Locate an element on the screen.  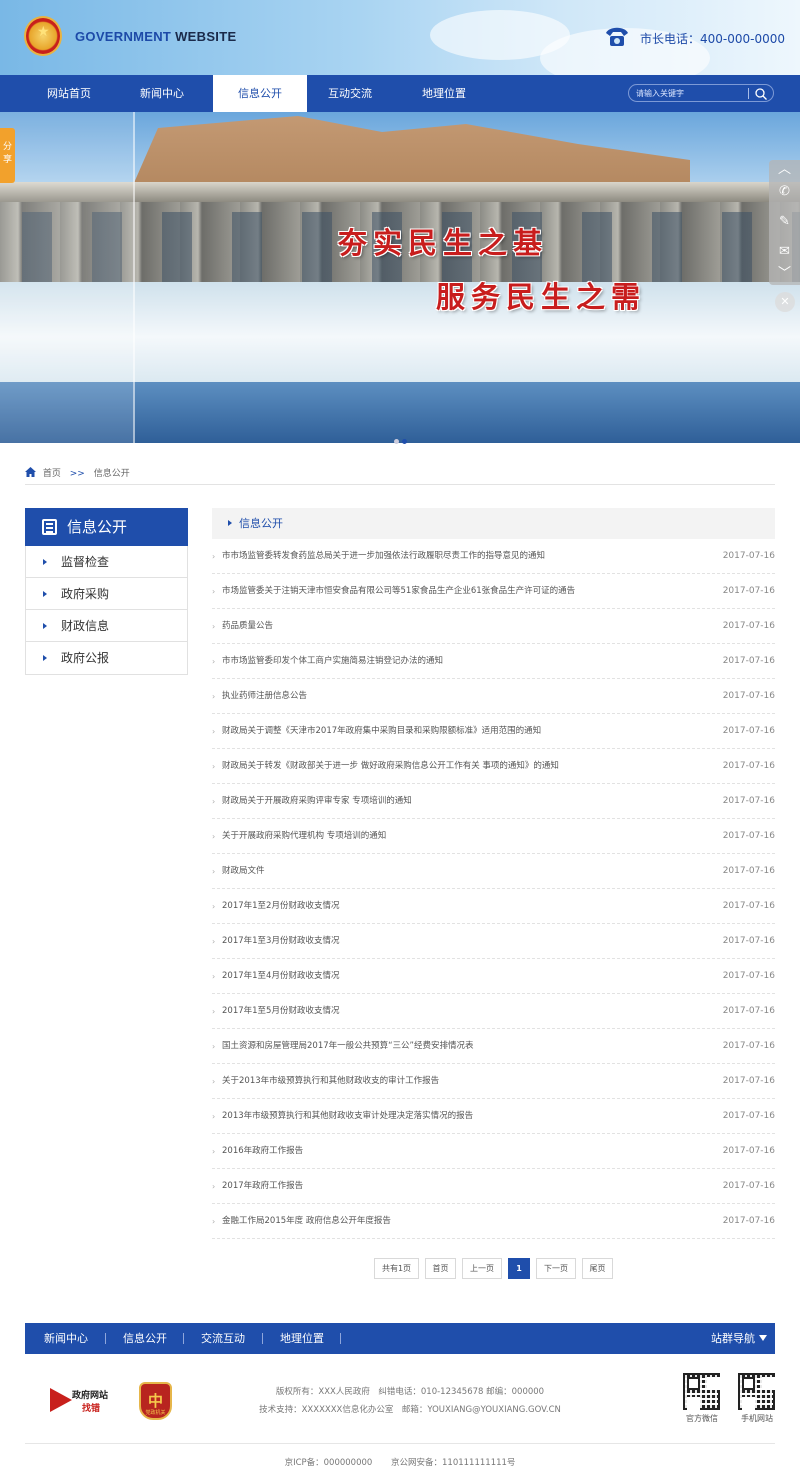
last-page-button: 尾页 is located at coordinates (597, 1268).